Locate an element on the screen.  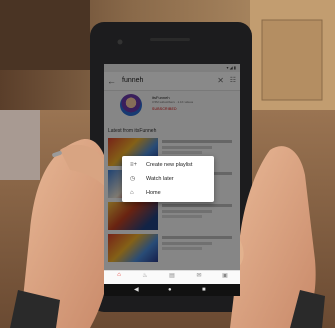
home-button-icon: ● is located at coordinates (170, 290).